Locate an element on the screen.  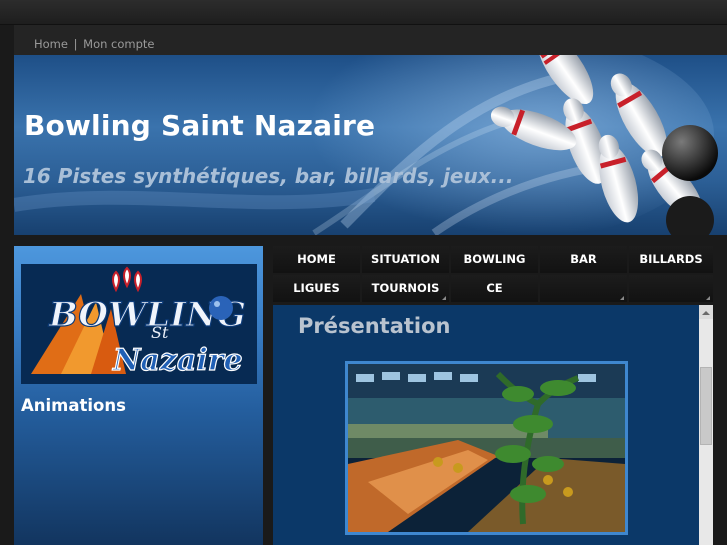
nav-item-bar: BAR is located at coordinates (583, 259).